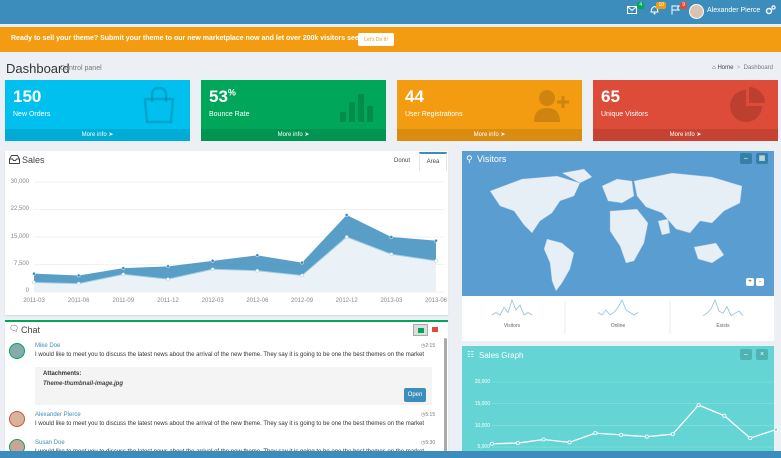  What do you see at coordinates (634, 424) in the screenshot?
I see `sales-line` at bounding box center [634, 424].